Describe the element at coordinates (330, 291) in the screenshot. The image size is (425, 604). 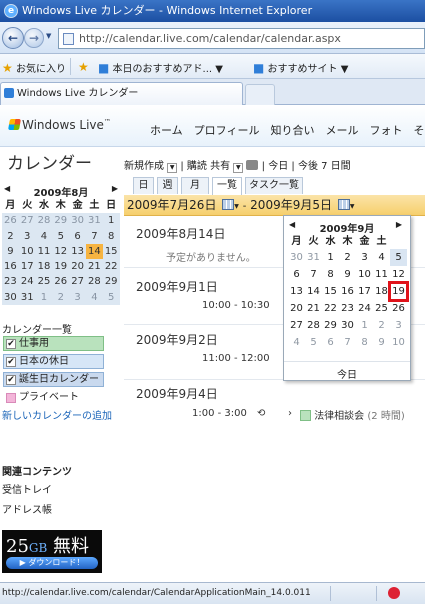
I see `date-picker-day: 15` at that location.